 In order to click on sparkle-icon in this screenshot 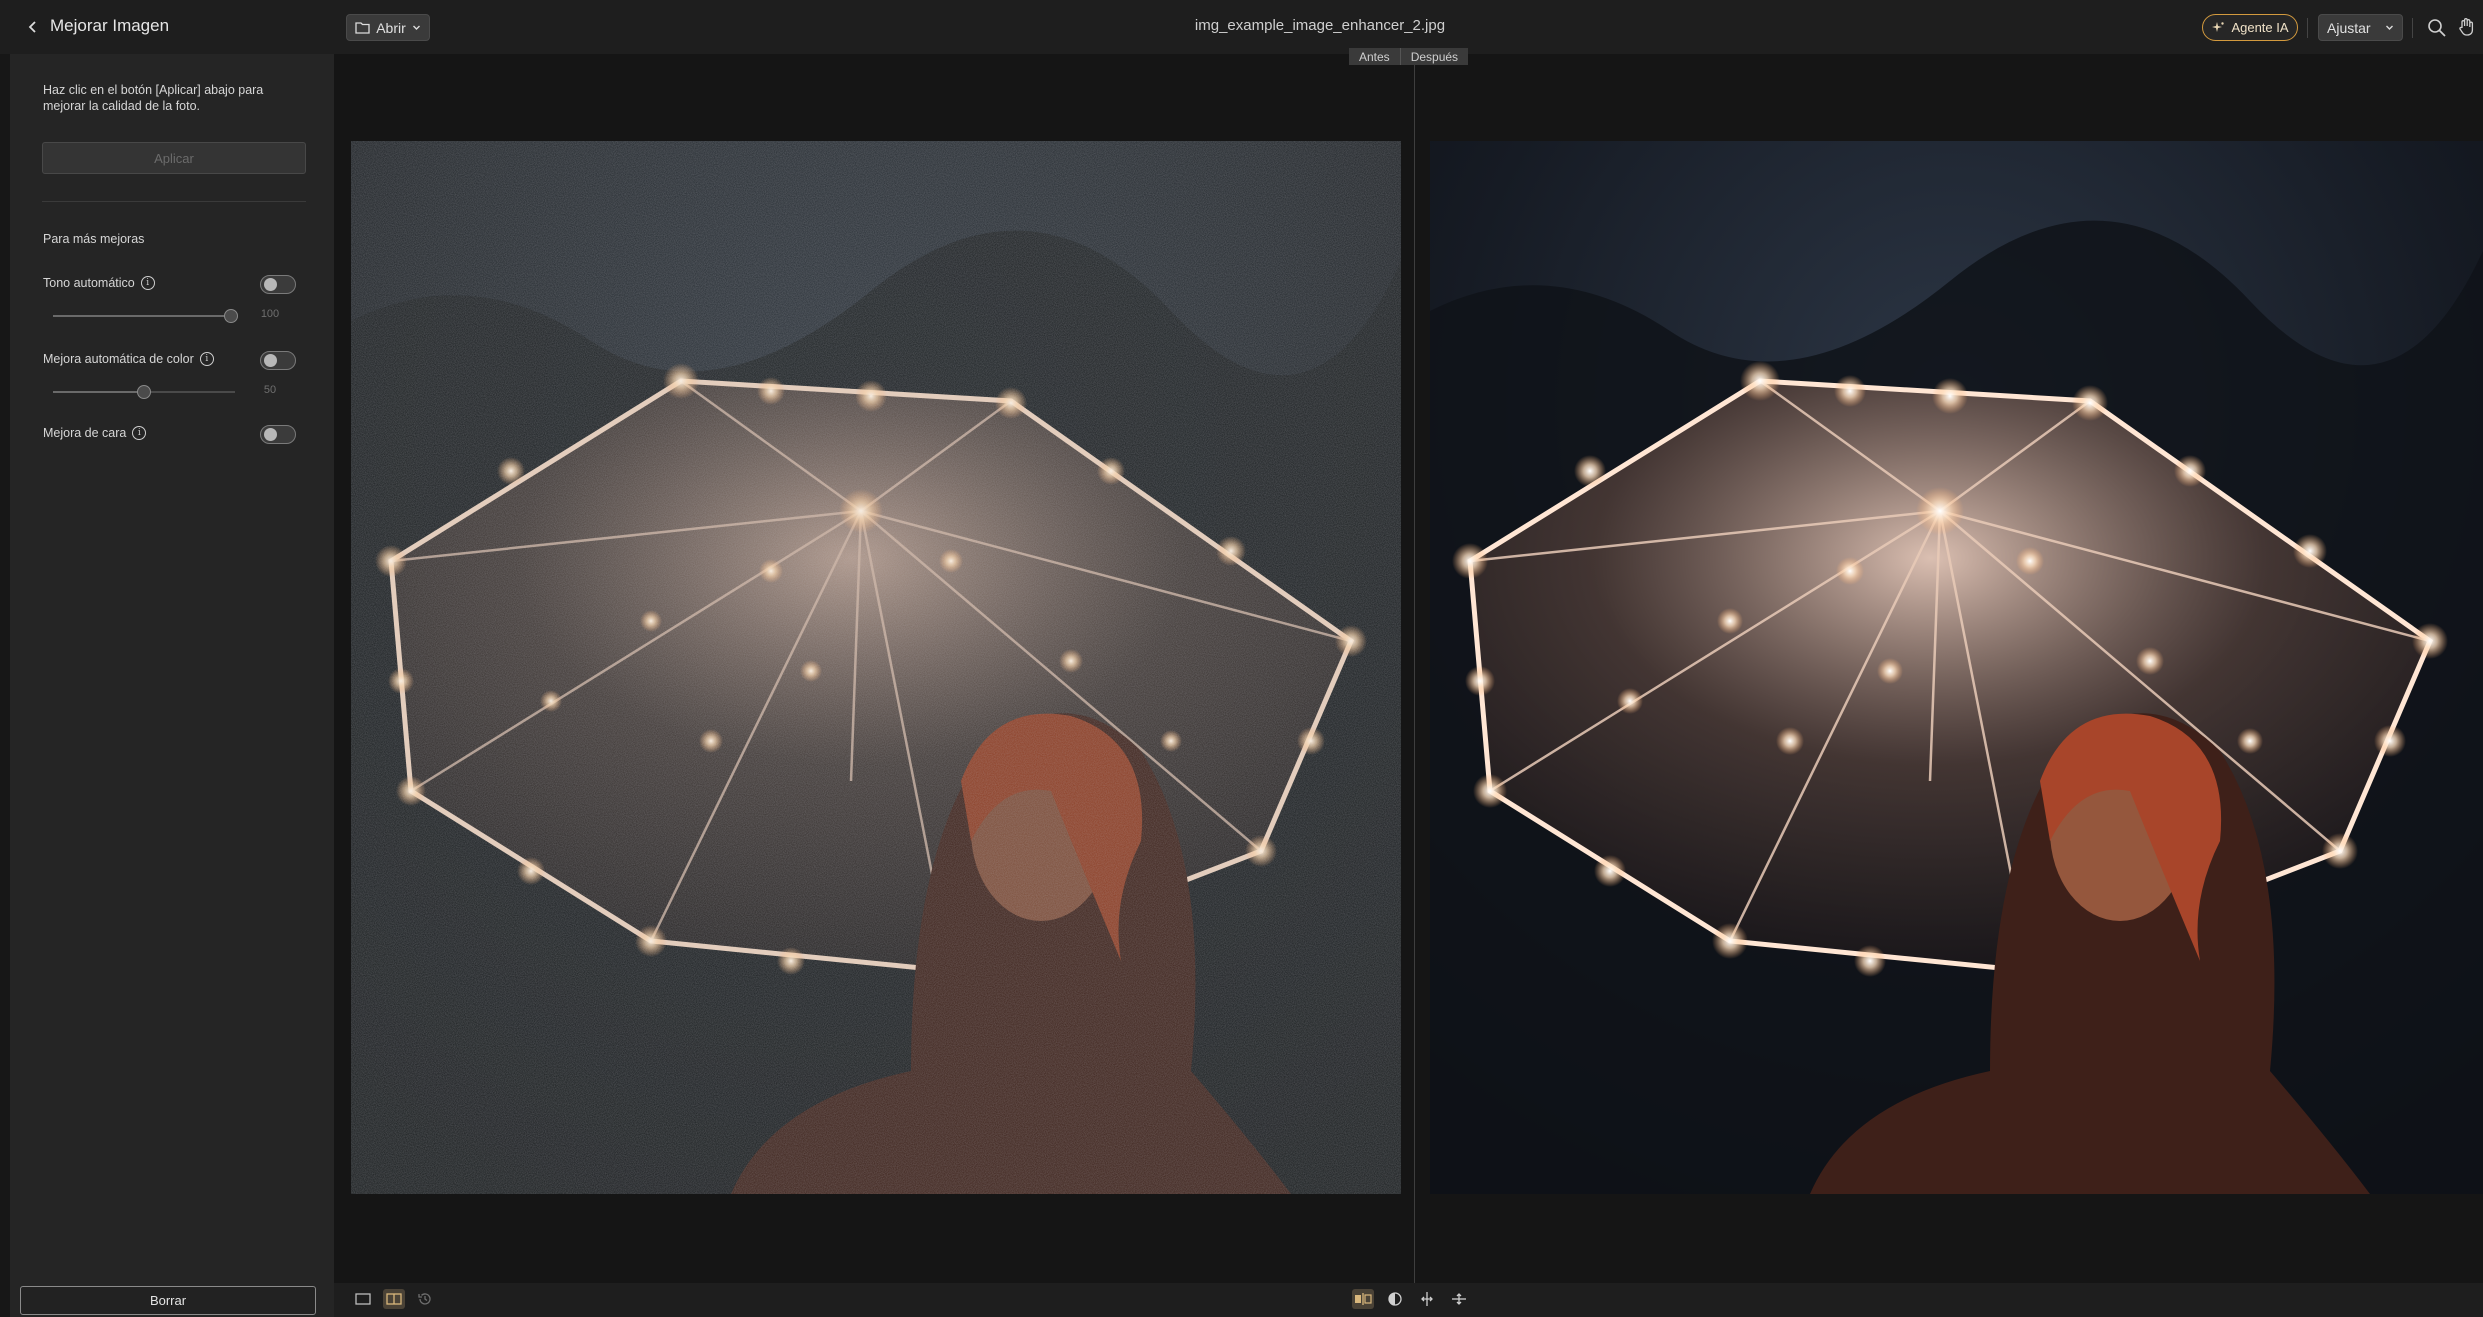, I will do `click(2218, 26)`.